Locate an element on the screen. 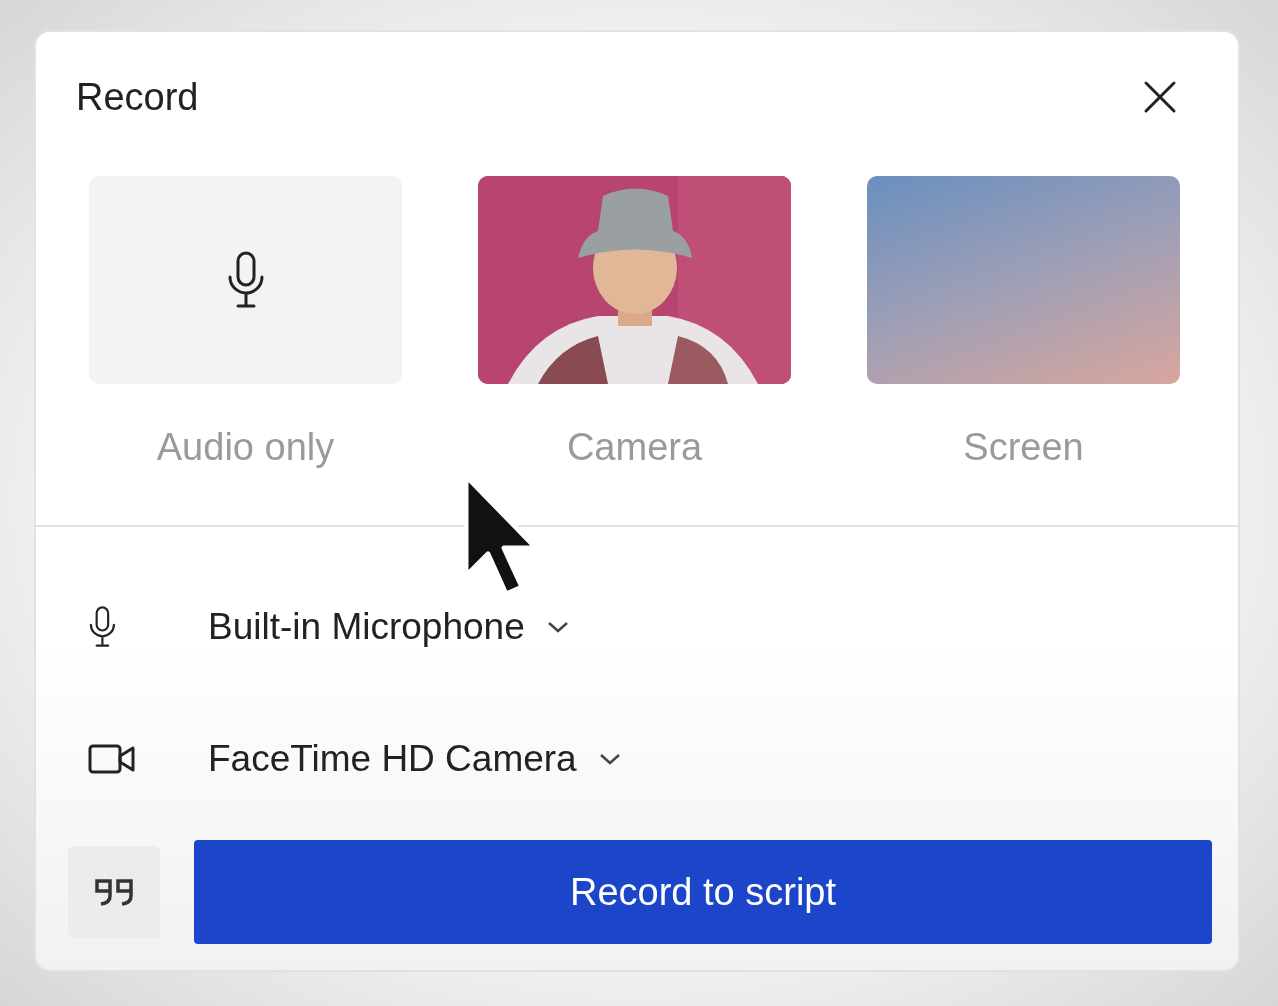  record-button: Record to script is located at coordinates (703, 892).